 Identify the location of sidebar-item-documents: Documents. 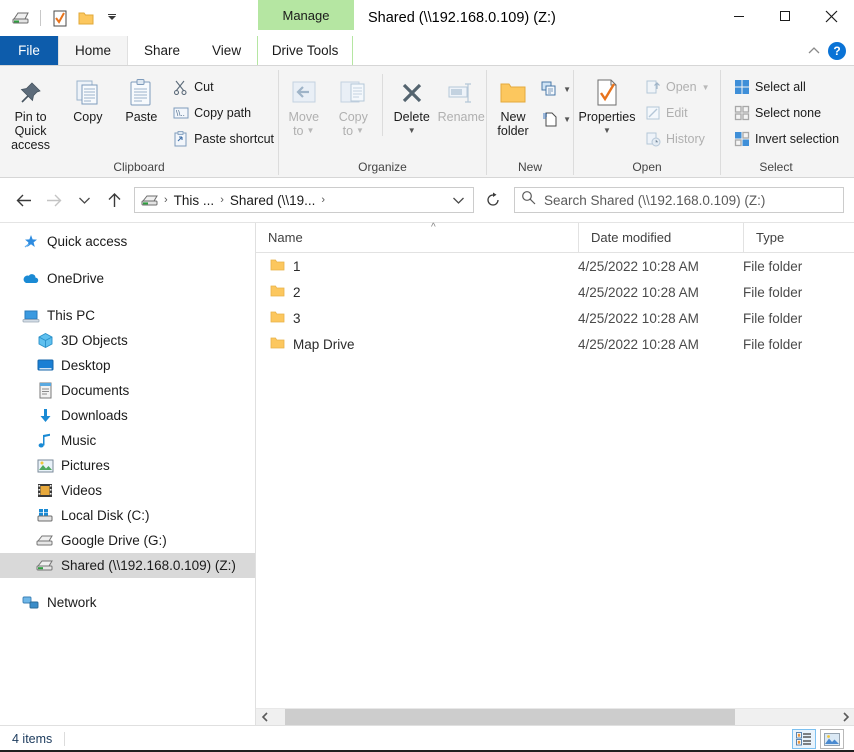
(127, 390).